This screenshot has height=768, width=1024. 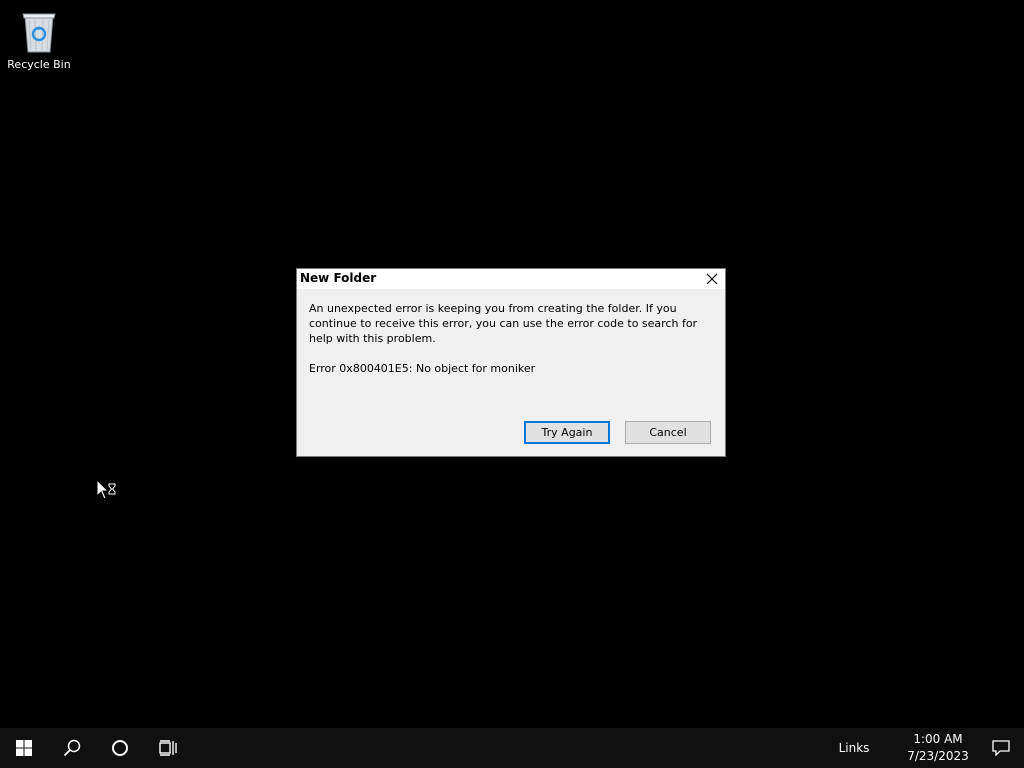 I want to click on clock-time: 1:00 AM, so click(x=938, y=739).